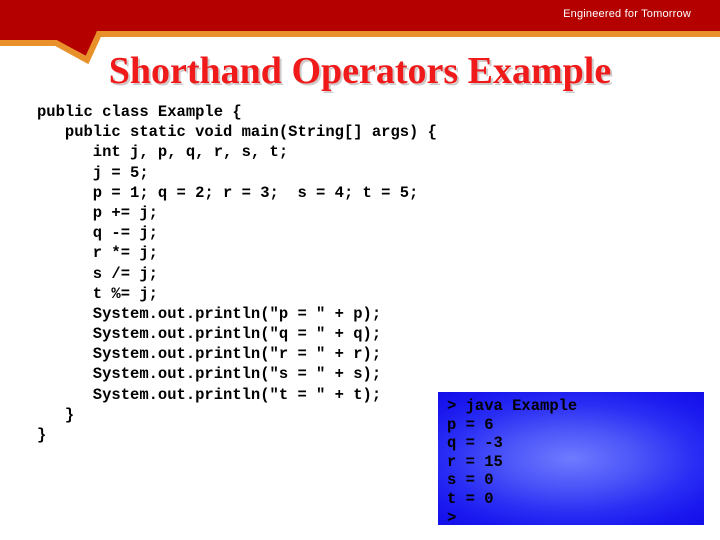 The image size is (720, 540). What do you see at coordinates (139, 112) in the screenshot?
I see `code-line: public class Example {` at bounding box center [139, 112].